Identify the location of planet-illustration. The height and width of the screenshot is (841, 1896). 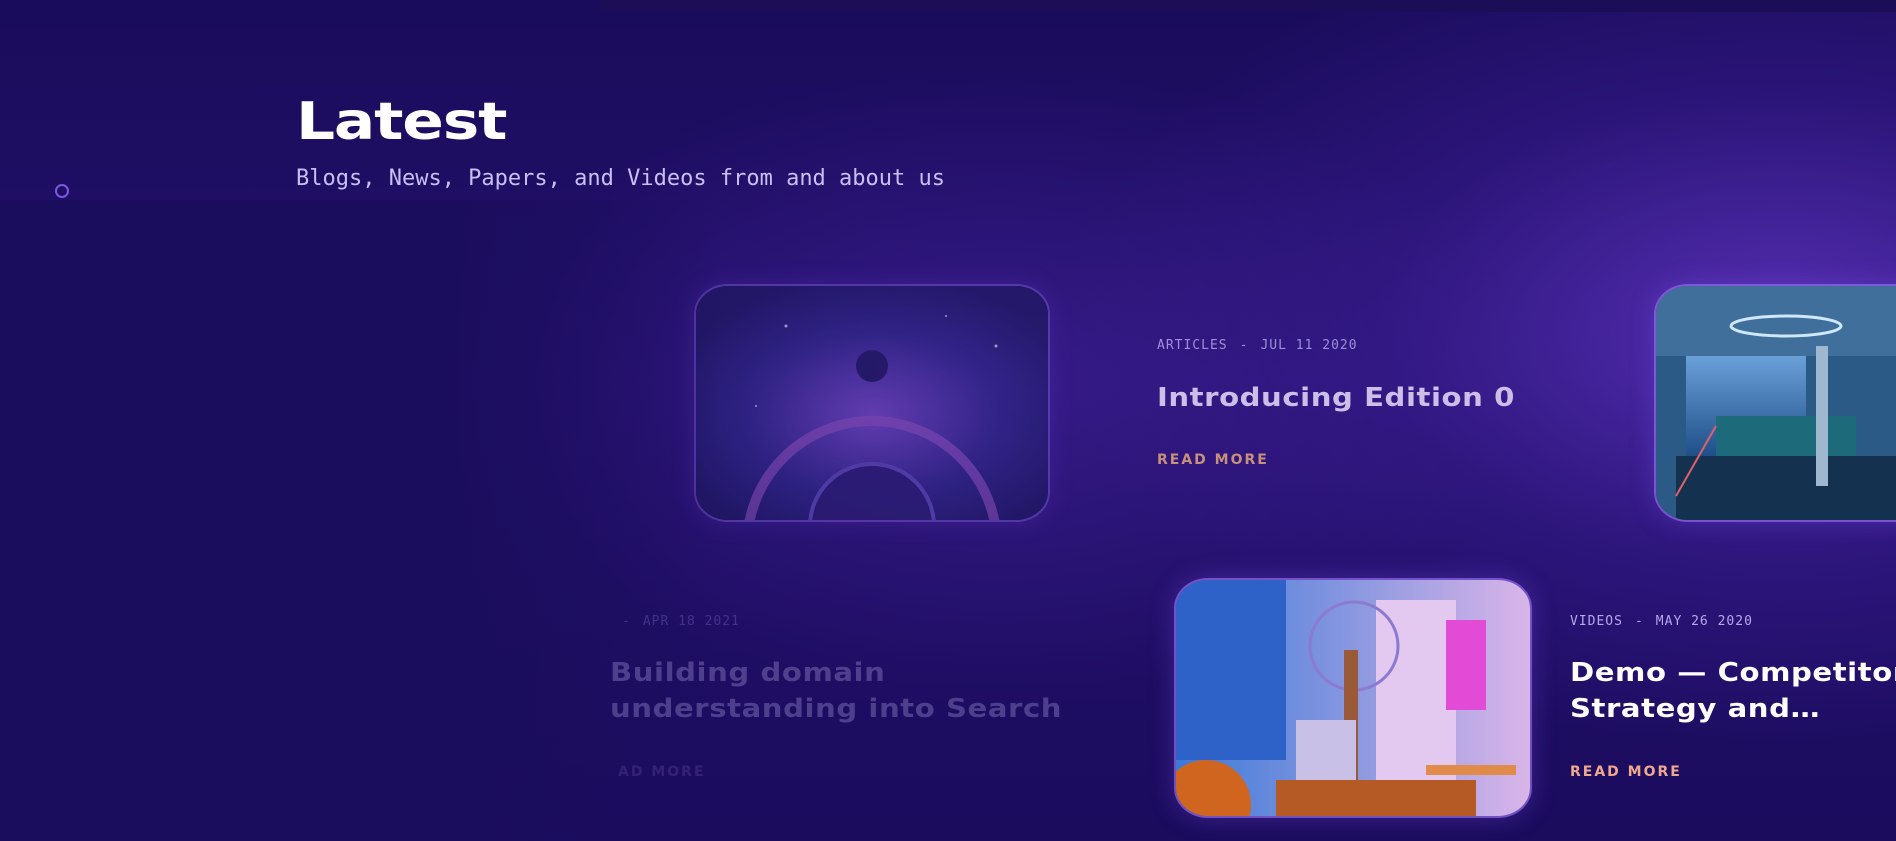
(872, 403).